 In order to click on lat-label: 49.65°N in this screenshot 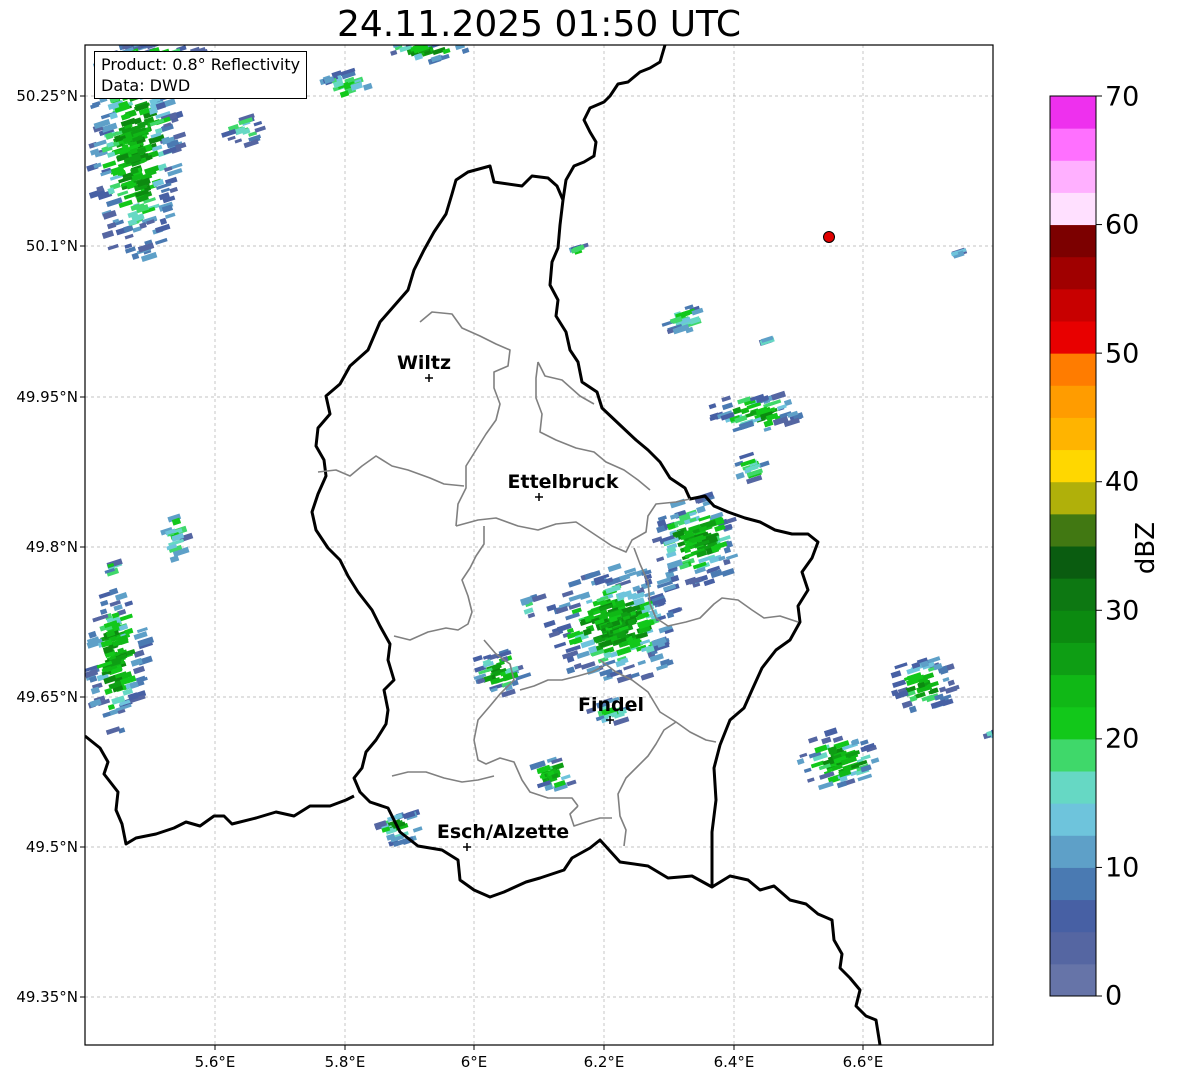, I will do `click(47, 697)`.